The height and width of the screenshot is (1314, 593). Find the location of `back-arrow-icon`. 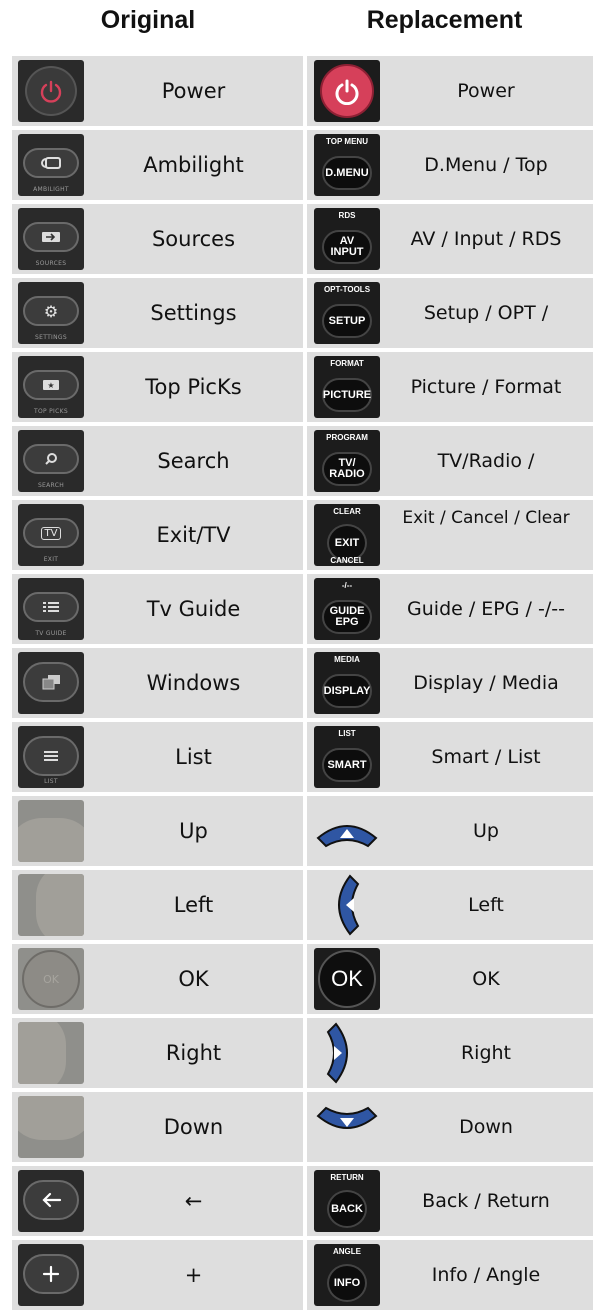

back-arrow-icon is located at coordinates (51, 1200).